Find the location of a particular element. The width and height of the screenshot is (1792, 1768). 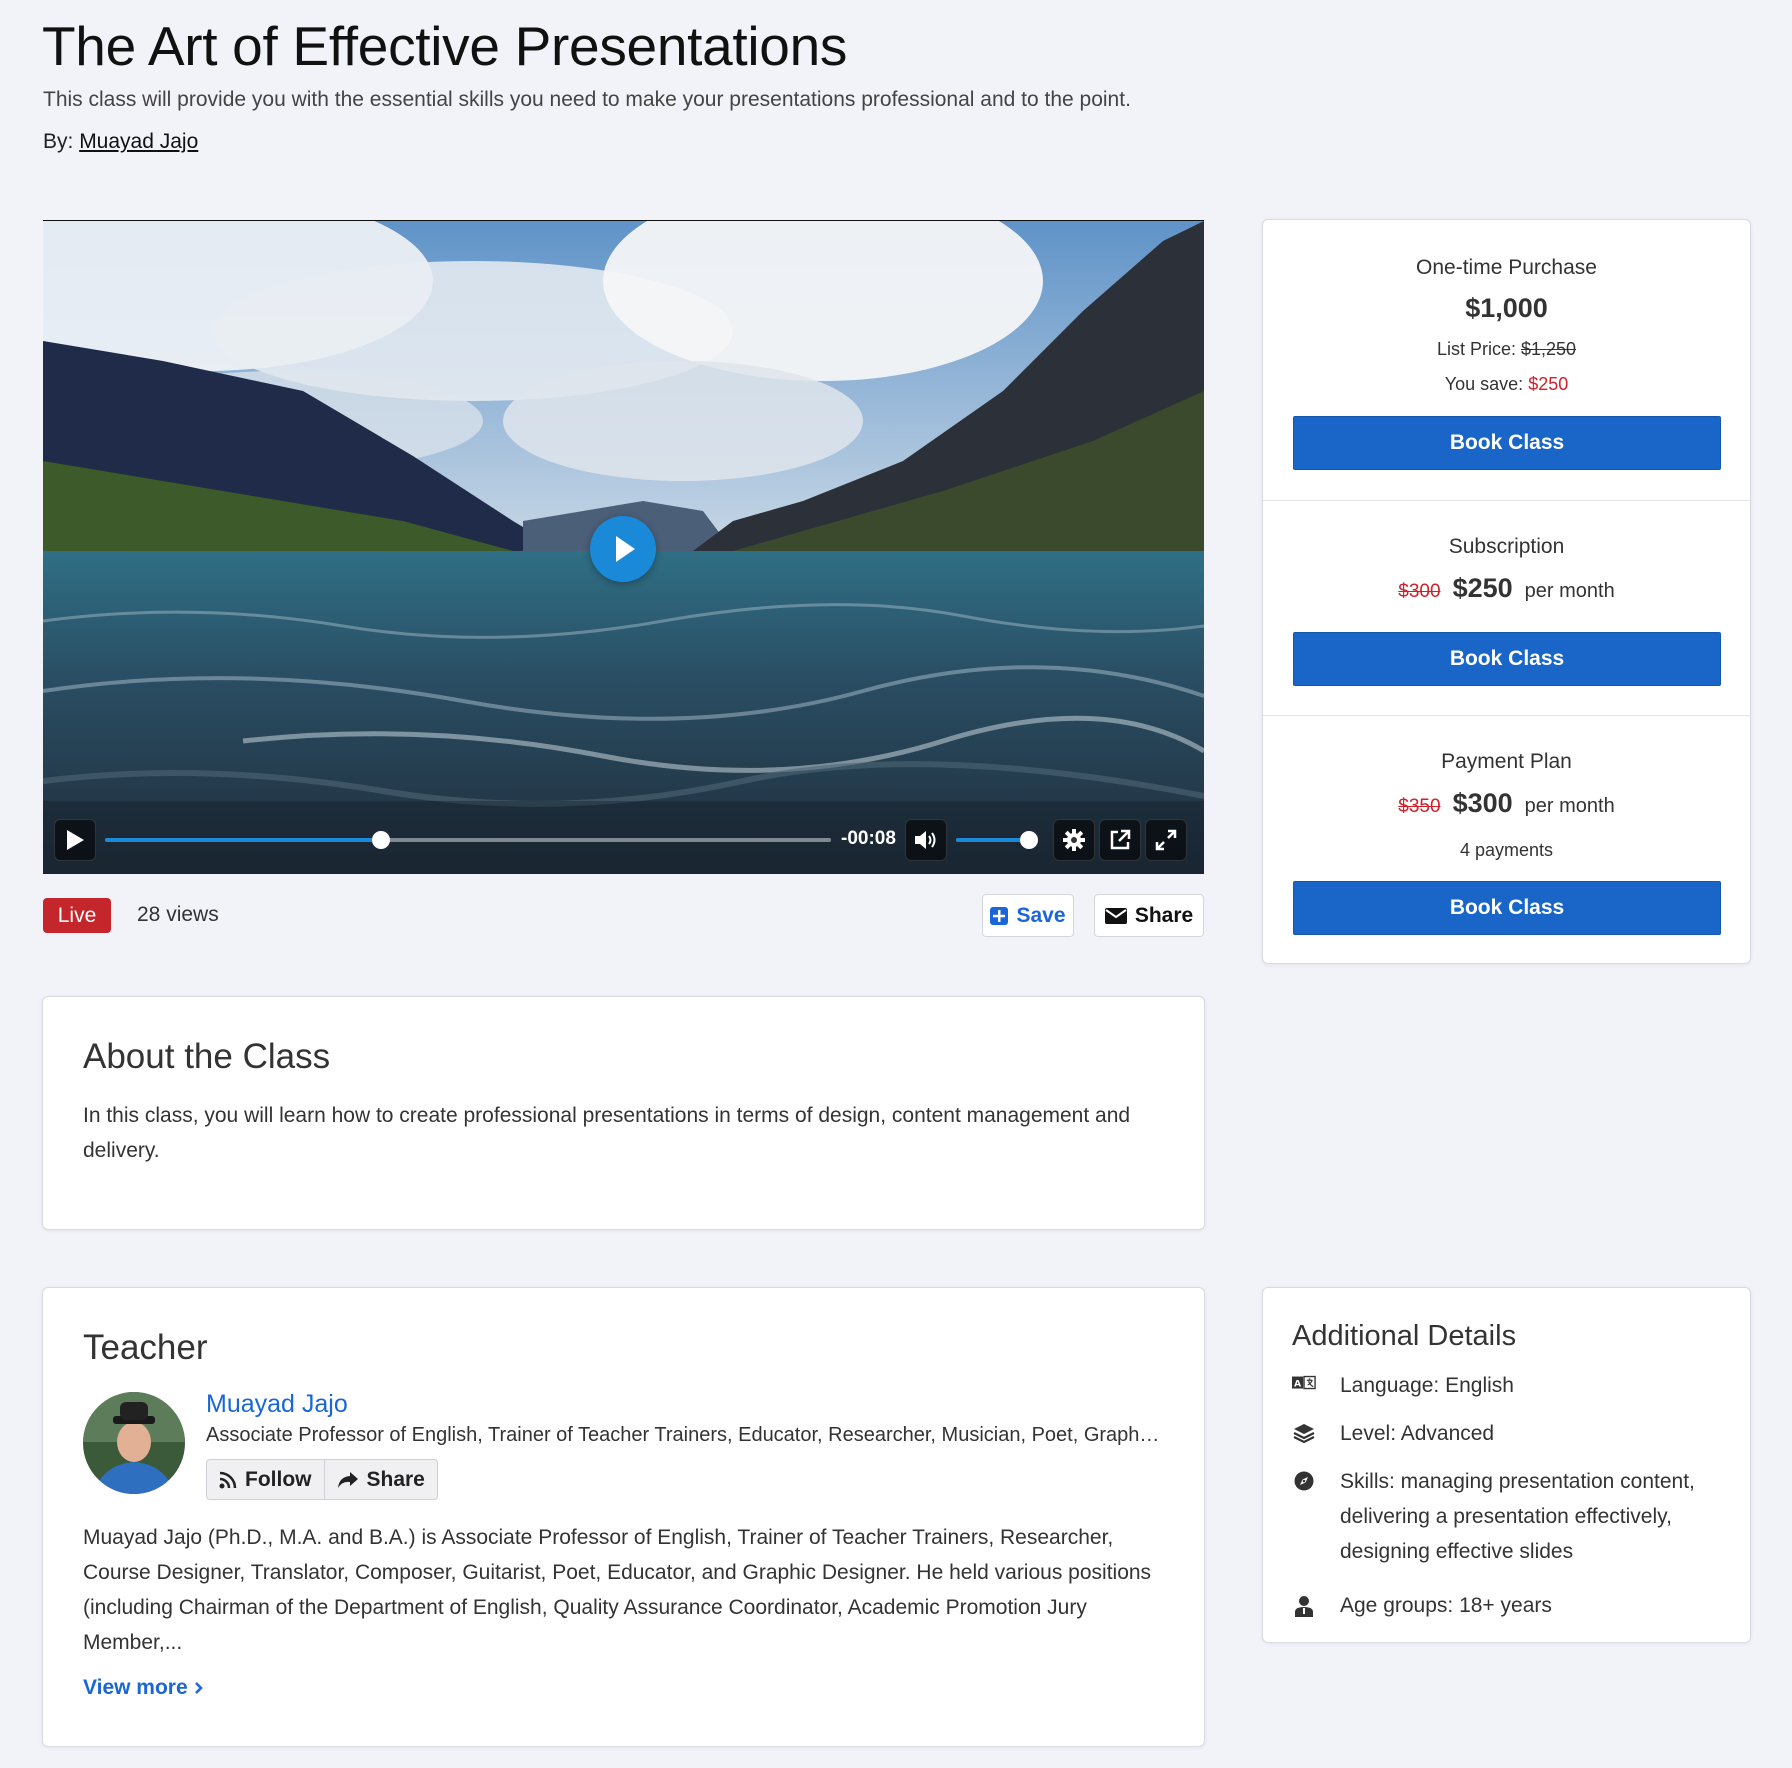

chevron-right-icon is located at coordinates (198, 1688).